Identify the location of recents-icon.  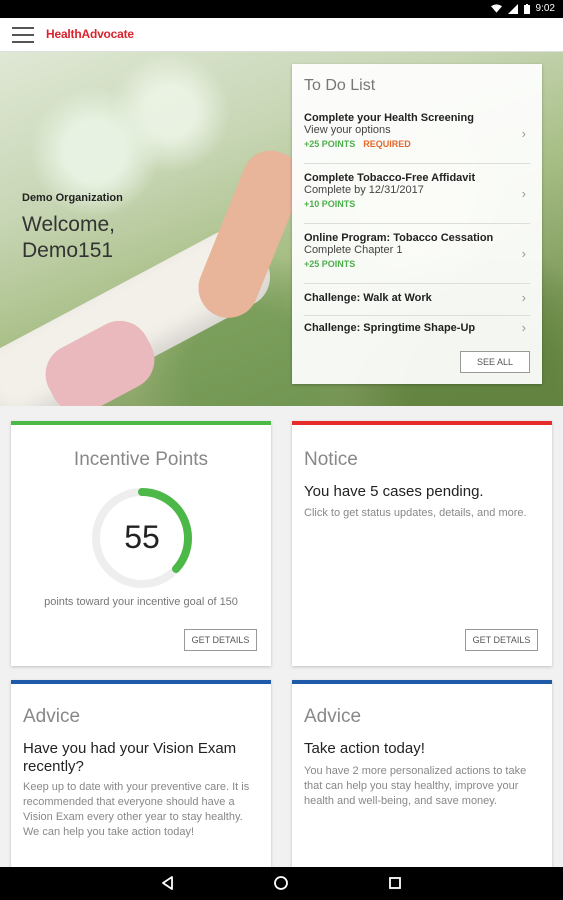
(395, 883).